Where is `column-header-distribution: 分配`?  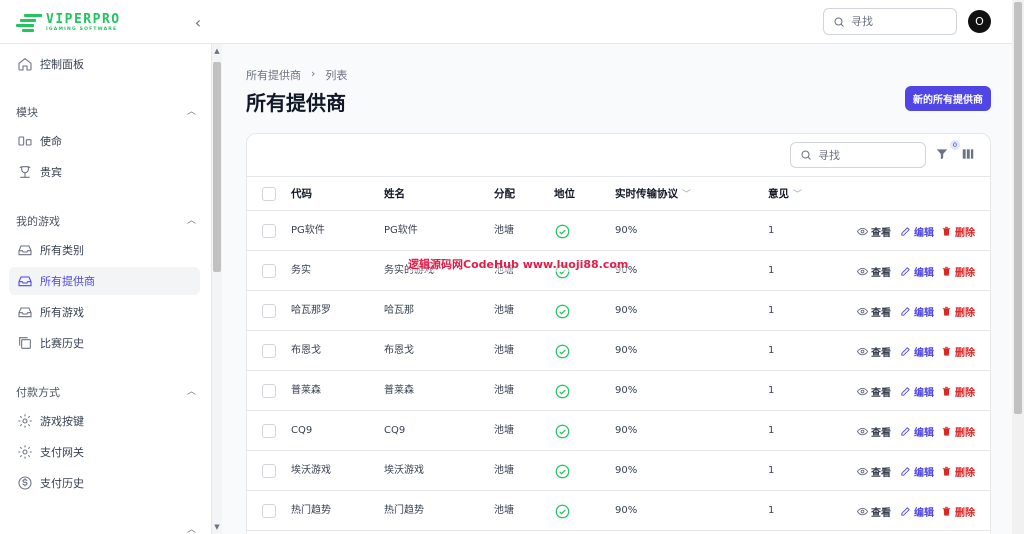
column-header-distribution: 分配 is located at coordinates (504, 194).